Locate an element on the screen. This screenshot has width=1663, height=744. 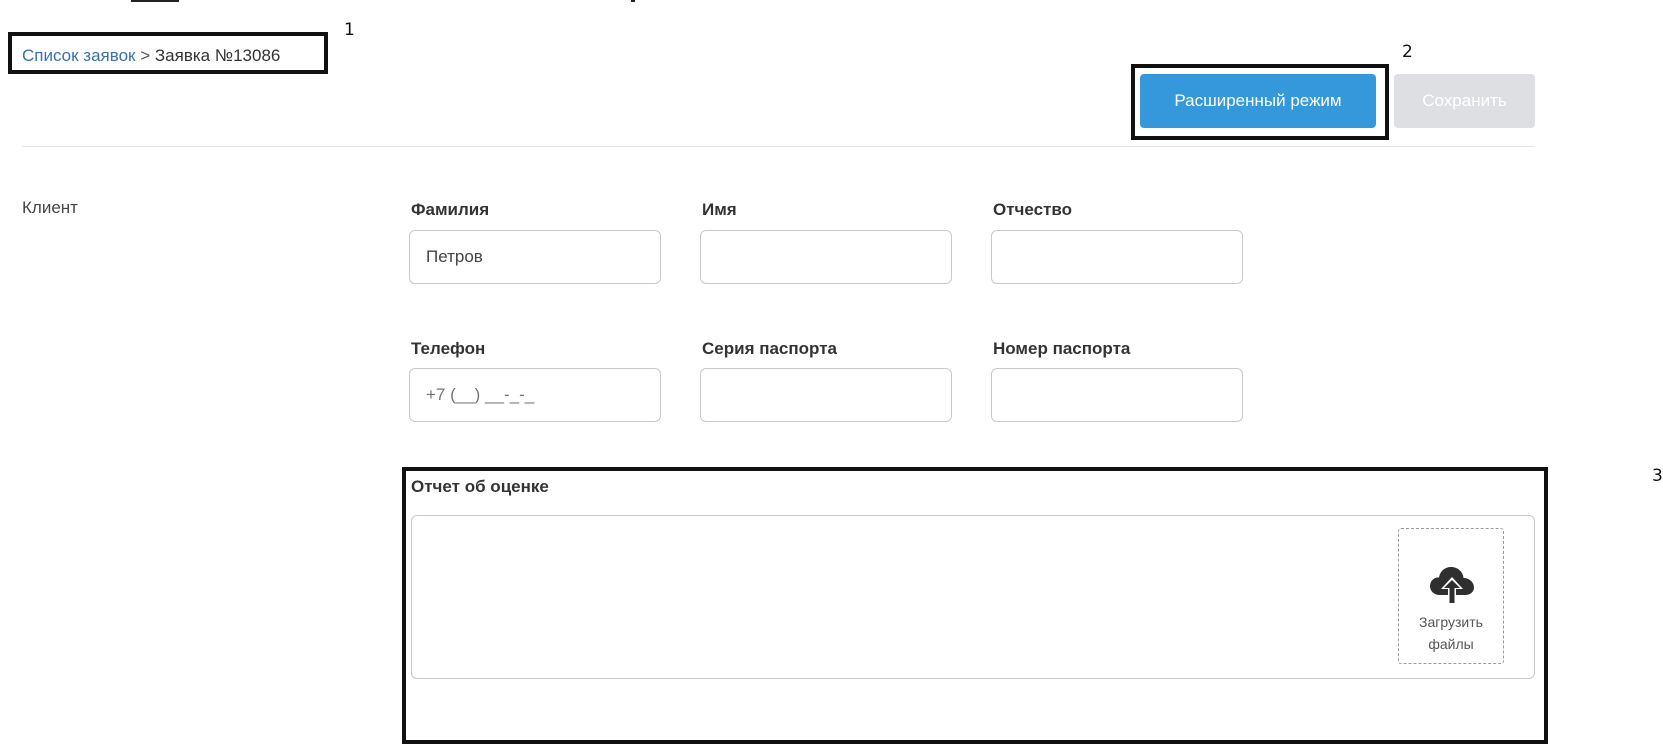
breadcrumb-current-request: Заявка №13086 is located at coordinates (217, 55).